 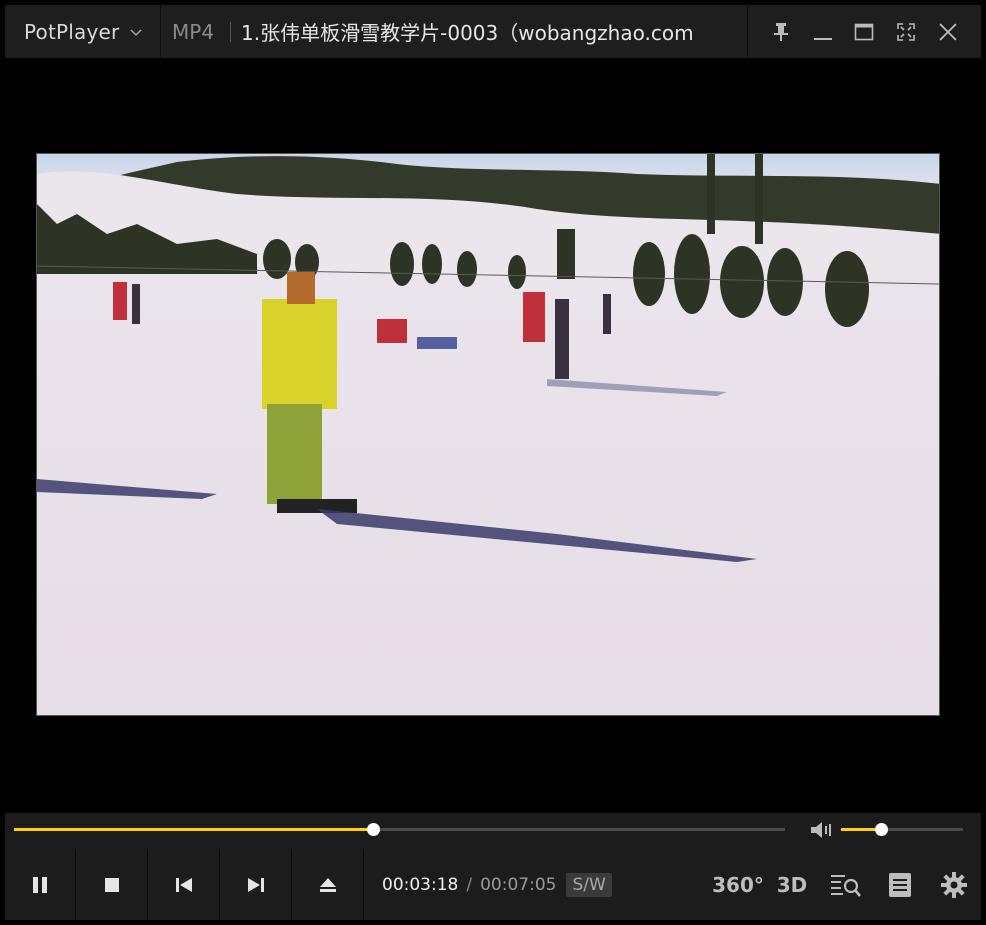 What do you see at coordinates (902, 829) in the screenshot?
I see `volume-slider` at bounding box center [902, 829].